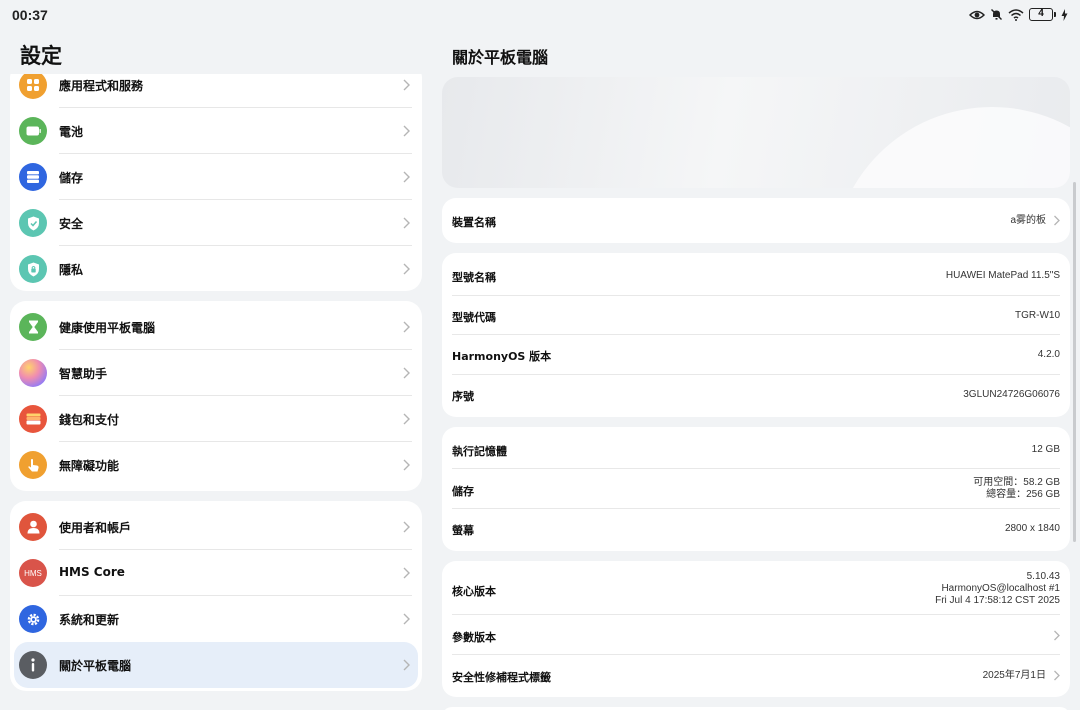  I want to click on screen-row: 螢幕 2800 x 1840, so click(756, 530).